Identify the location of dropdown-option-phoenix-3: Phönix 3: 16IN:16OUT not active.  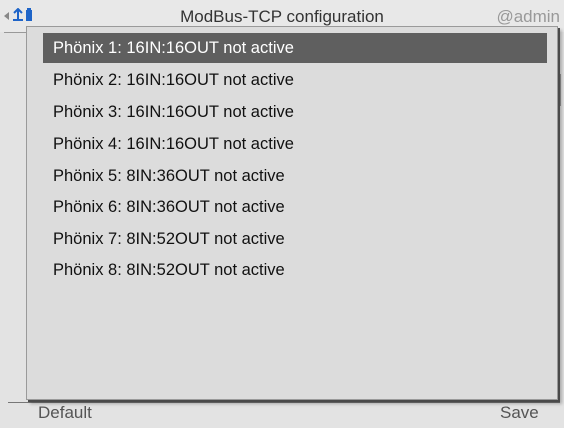
(295, 112).